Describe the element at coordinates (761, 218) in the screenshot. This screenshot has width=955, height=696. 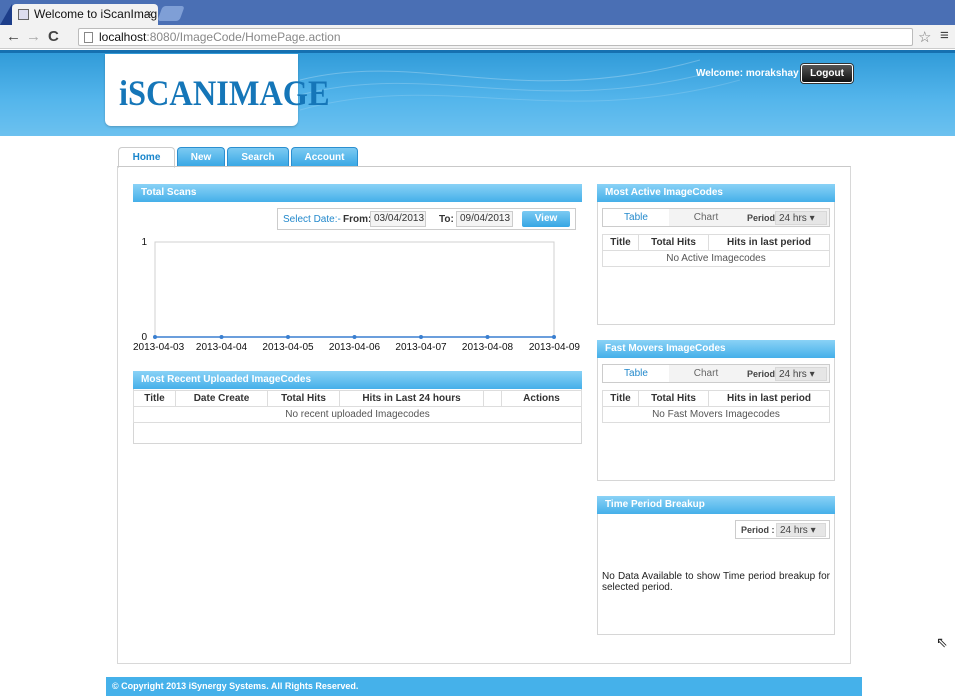
I see `most-active-period-label: Period` at that location.